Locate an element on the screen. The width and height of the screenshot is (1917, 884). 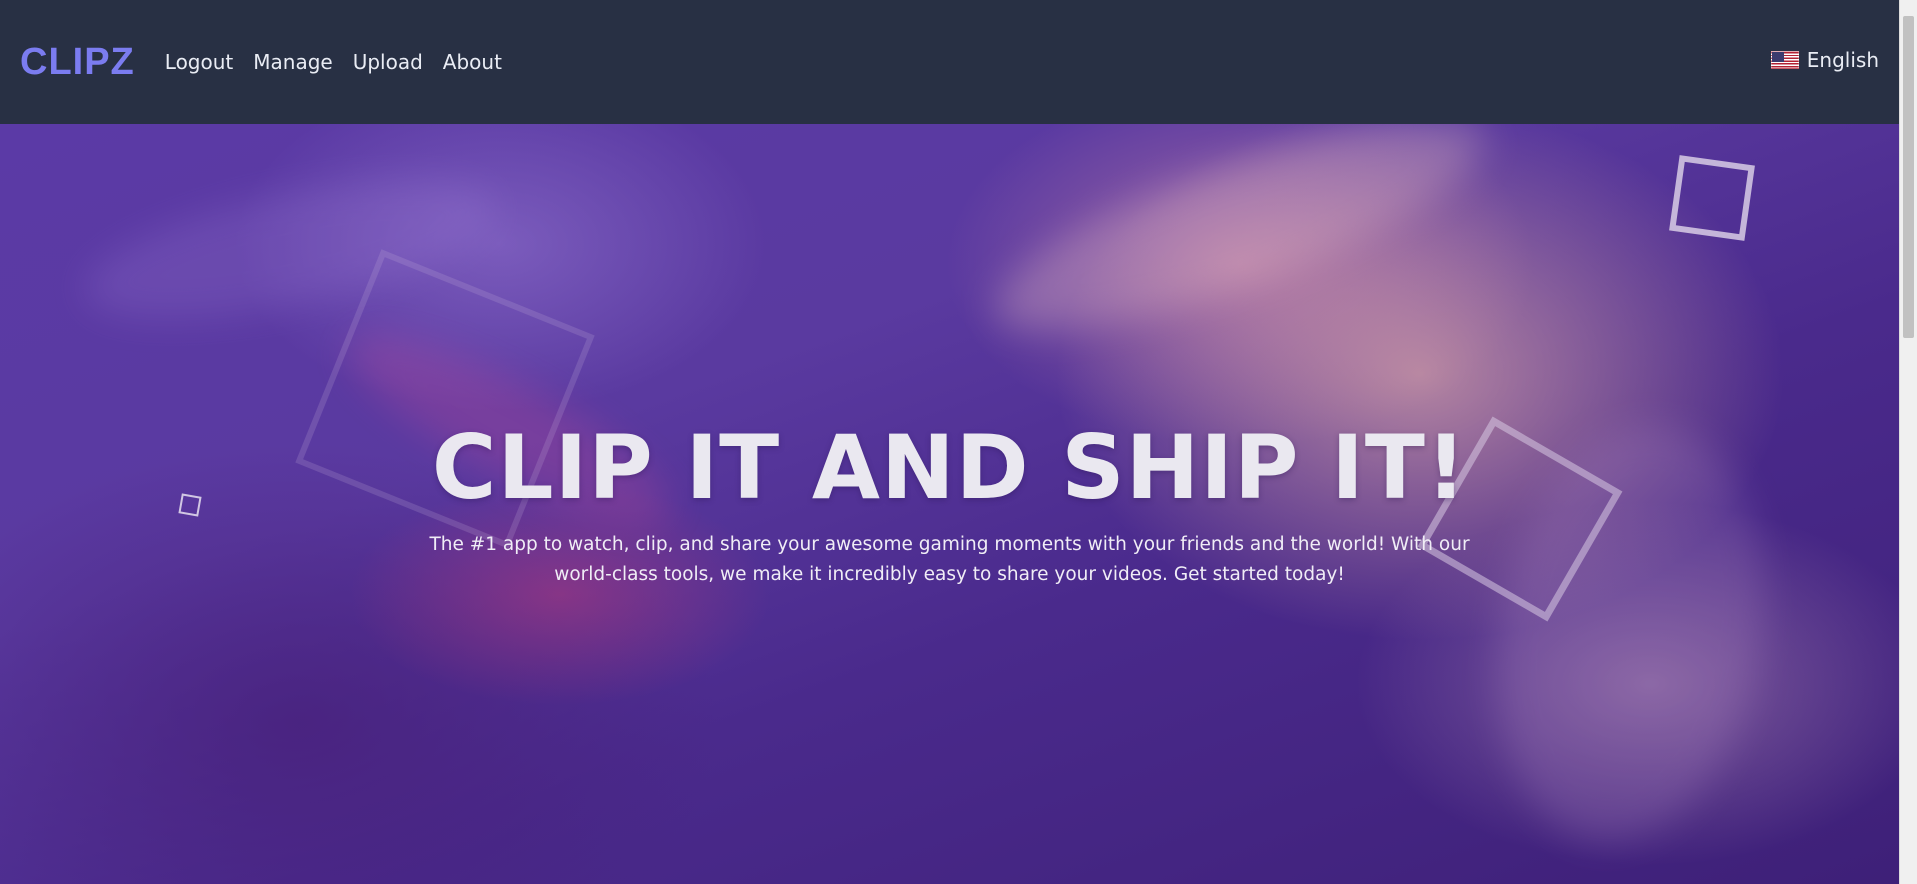
brand-logo: CLIPZ is located at coordinates (77, 62).